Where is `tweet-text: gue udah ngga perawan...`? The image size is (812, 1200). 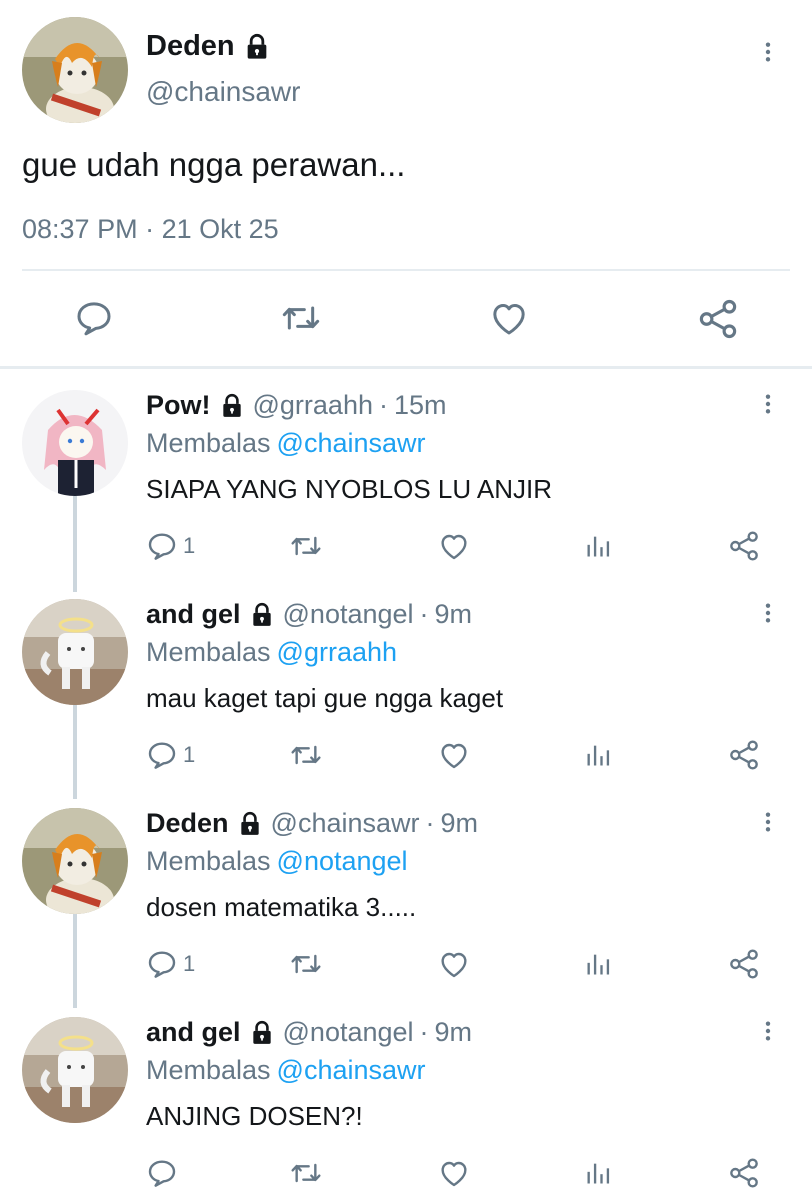 tweet-text: gue udah ngga perawan... is located at coordinates (214, 164).